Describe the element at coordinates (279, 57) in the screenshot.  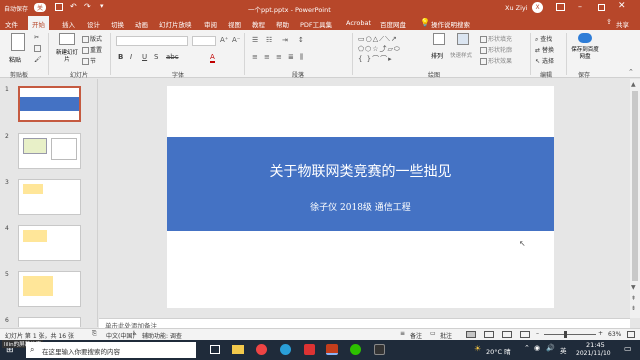
I see `align-right-icon: ≡` at that location.